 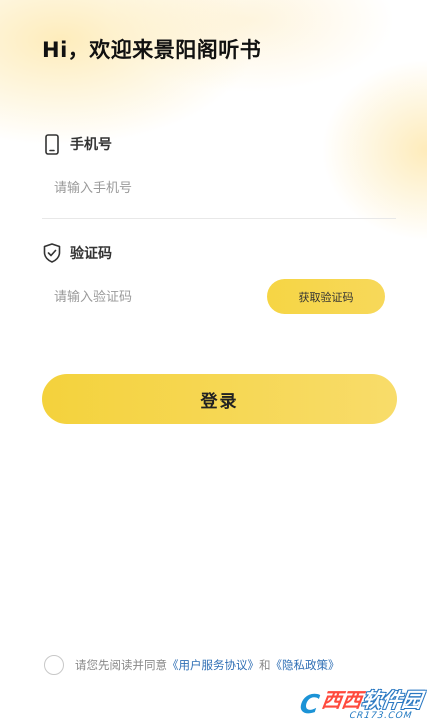 I want to click on get-code-button: 获取验证码, so click(x=326, y=296).